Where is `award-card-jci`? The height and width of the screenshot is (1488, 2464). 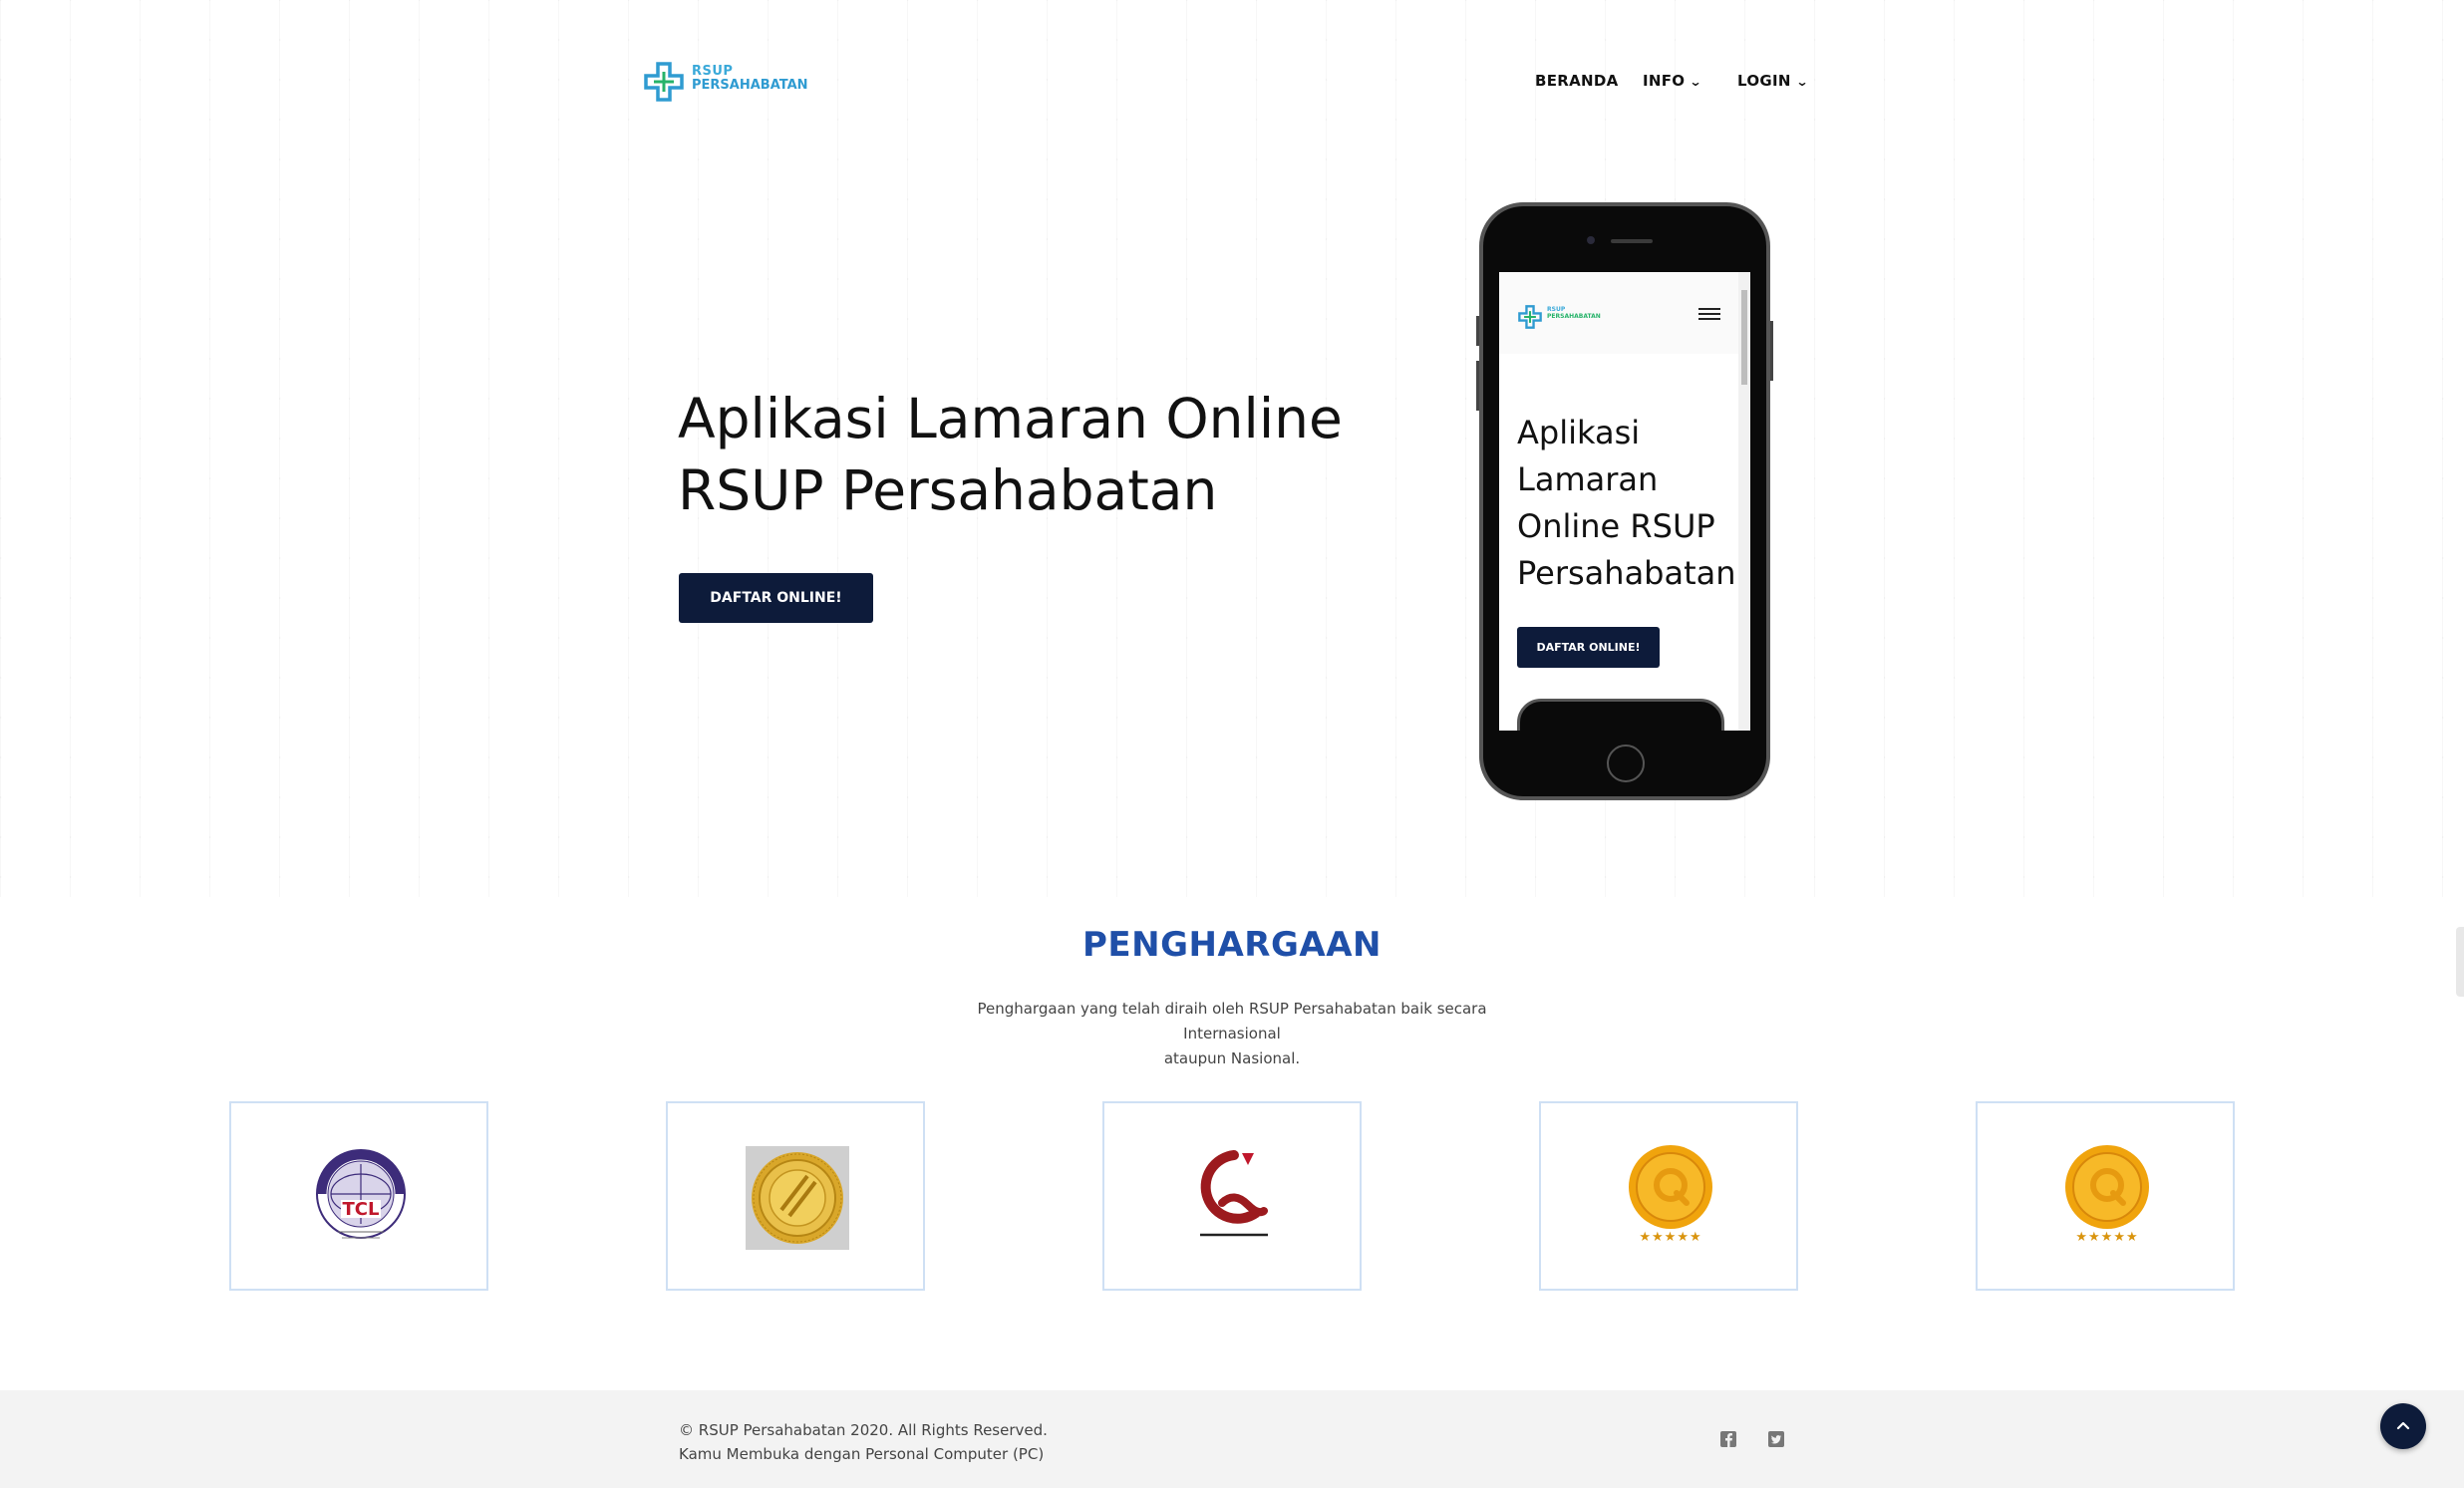 award-card-jci is located at coordinates (795, 1196).